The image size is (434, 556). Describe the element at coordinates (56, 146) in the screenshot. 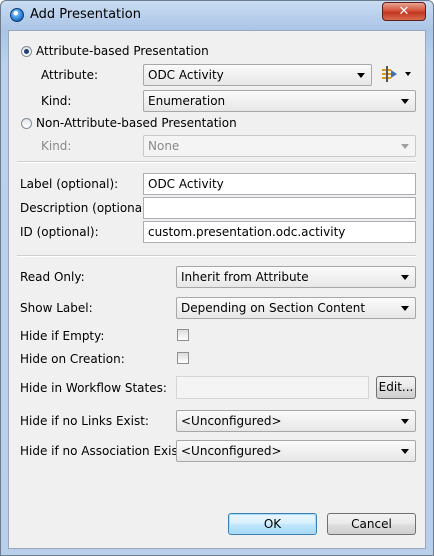

I see `non-kind-label: Kind:` at that location.